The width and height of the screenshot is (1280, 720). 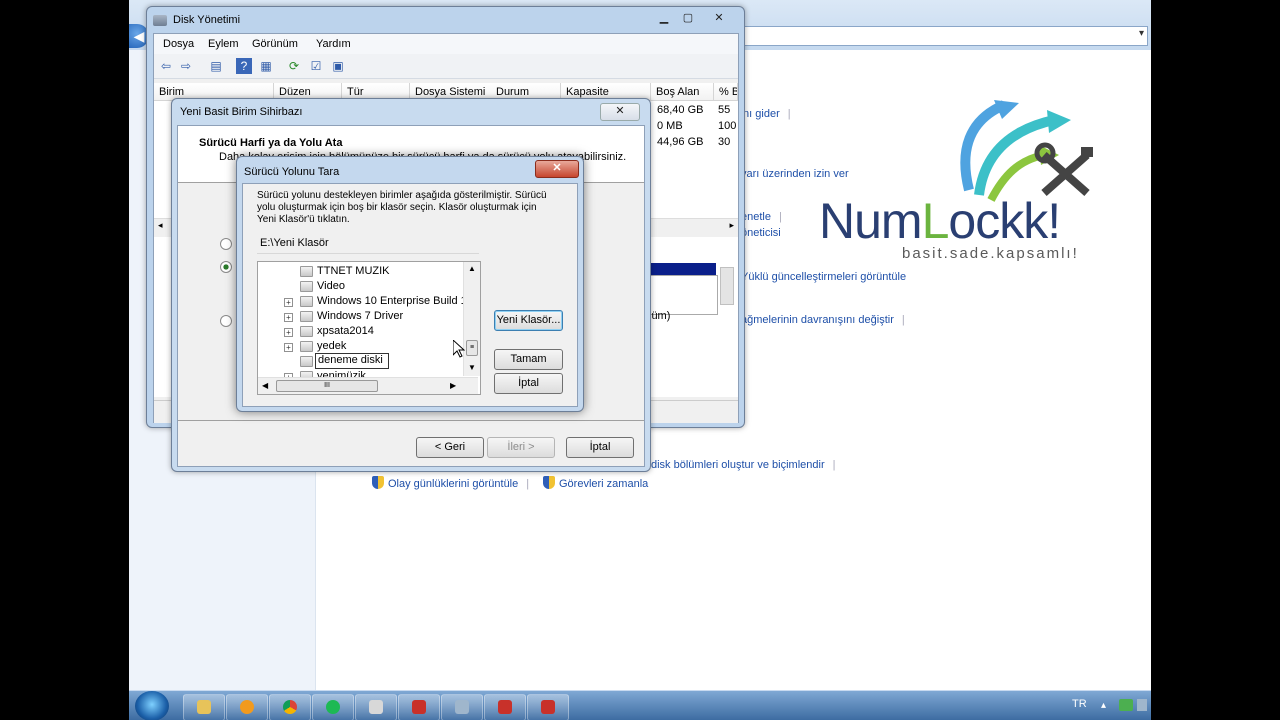 What do you see at coordinates (743, 465) in the screenshot?
I see `cp-link-7: disk bölümleri oluştur ve biçimlendir |` at bounding box center [743, 465].